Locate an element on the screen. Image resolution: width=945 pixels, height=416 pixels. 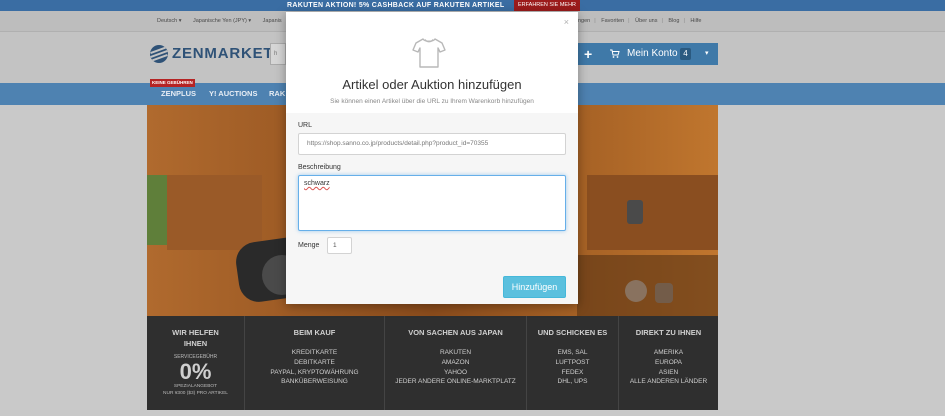
my-account-button: Mein Konto is located at coordinates (652, 54).